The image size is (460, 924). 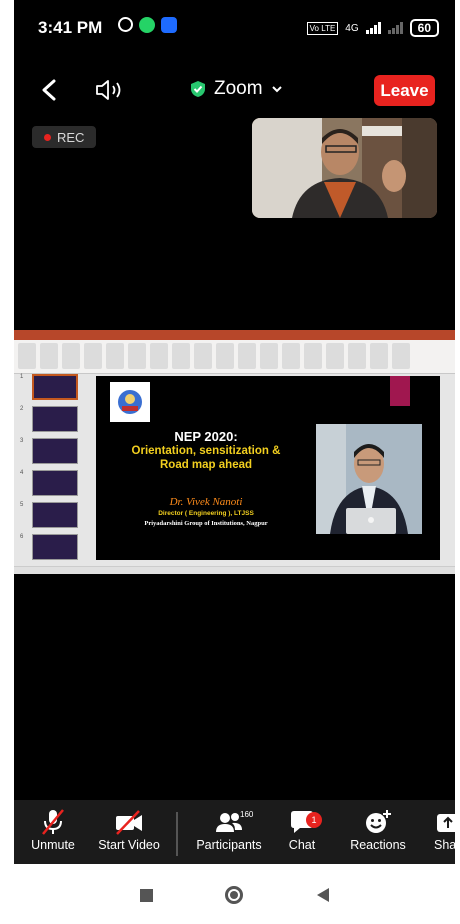 I want to click on presenter-role: Director ( Engineering ), LTJSS, so click(x=206, y=513).